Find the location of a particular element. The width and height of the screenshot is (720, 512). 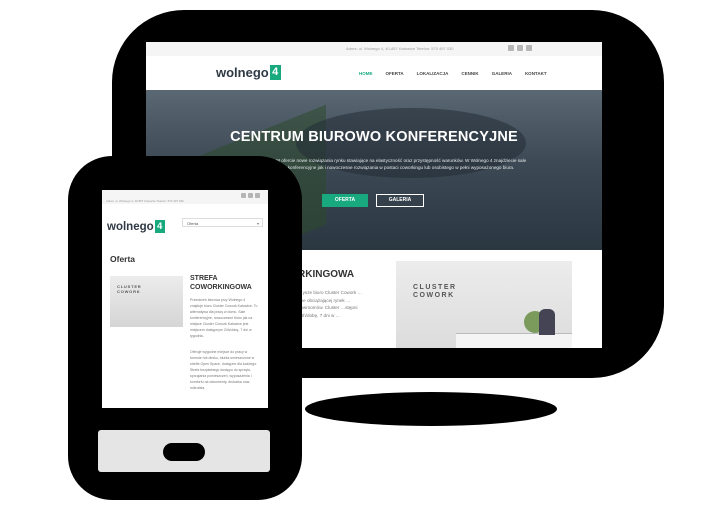

menu-item-lokalizacja: LOKALIZACJA is located at coordinates (433, 73).